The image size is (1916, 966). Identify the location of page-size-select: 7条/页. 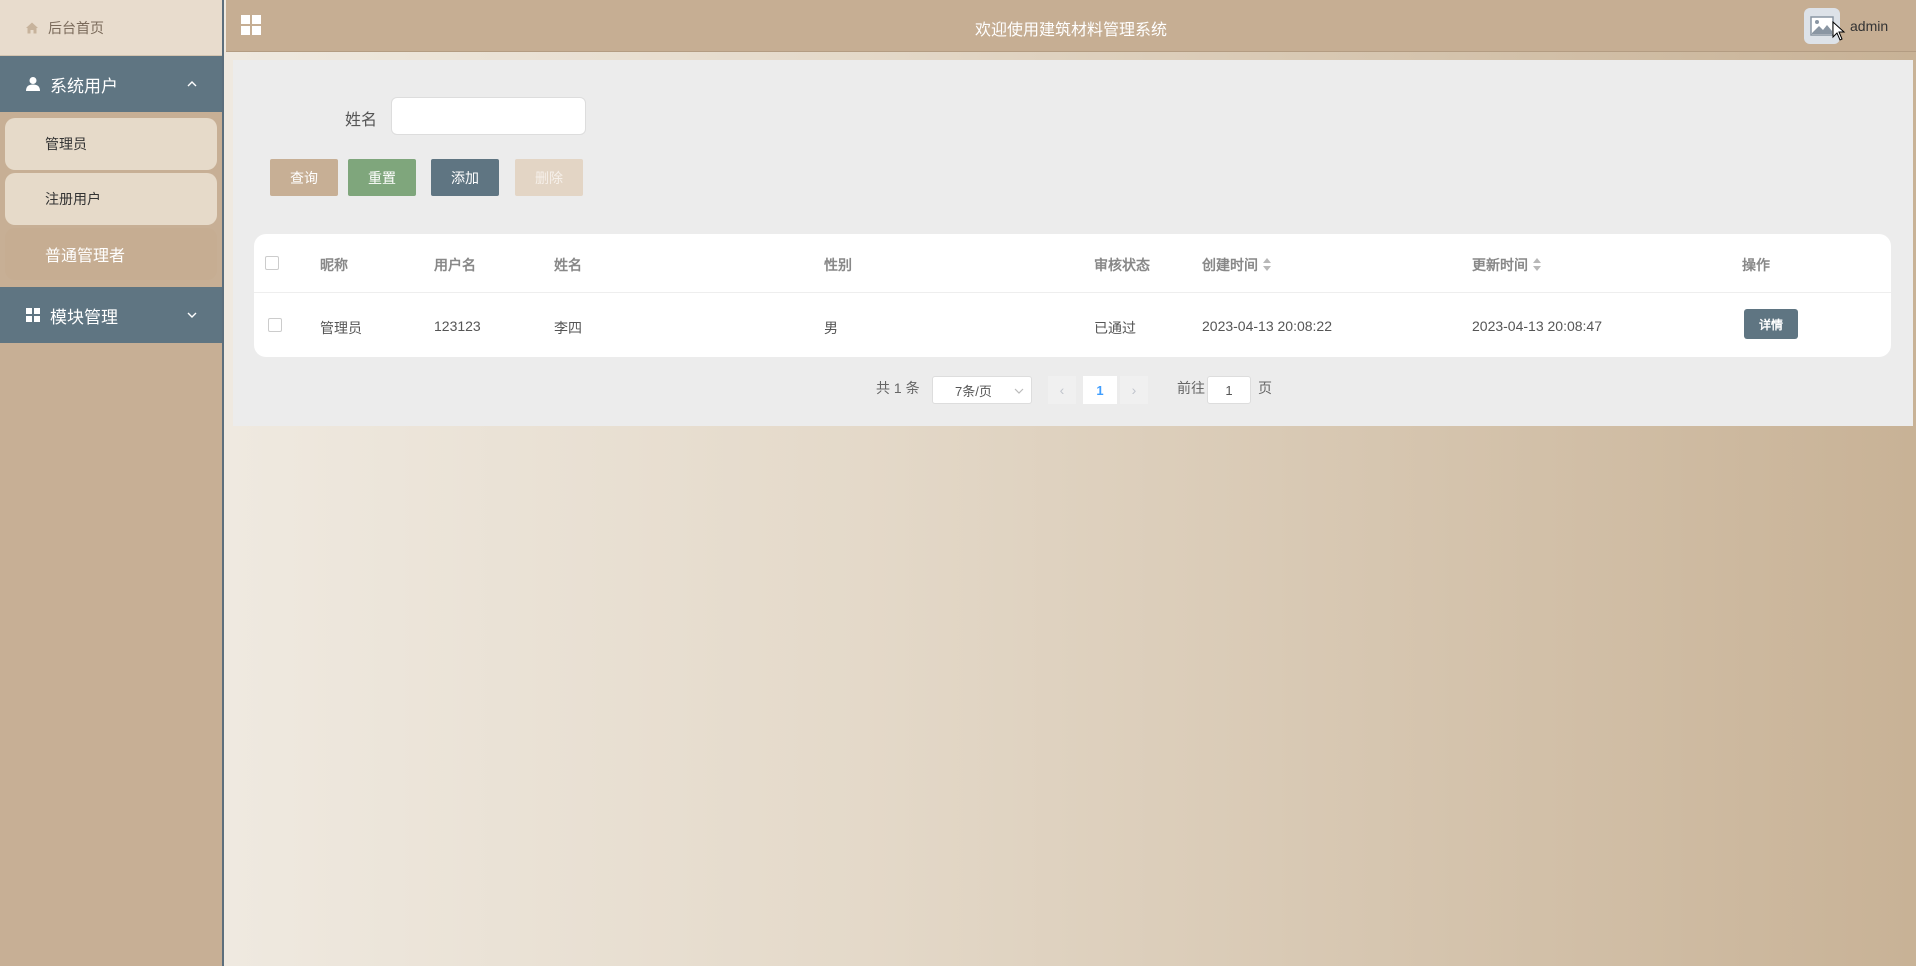
(982, 390).